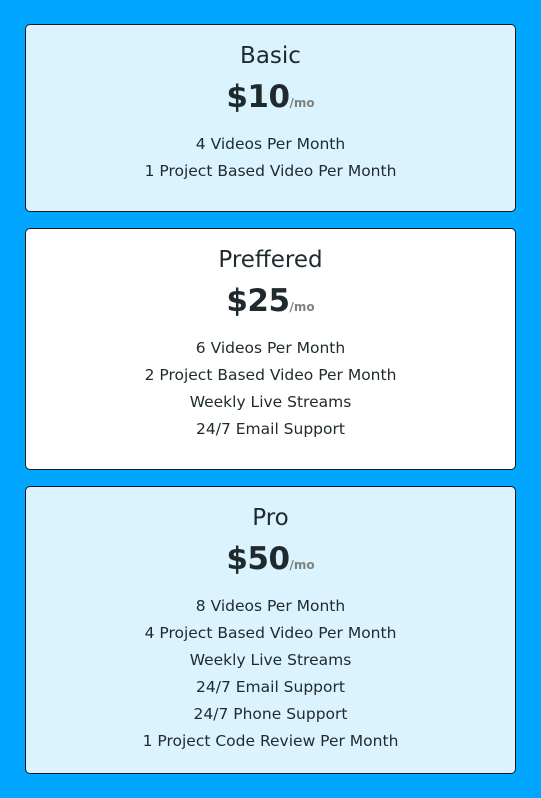  Describe the element at coordinates (270, 375) in the screenshot. I see `feature-item: 2 Project Based Video Per Month` at that location.